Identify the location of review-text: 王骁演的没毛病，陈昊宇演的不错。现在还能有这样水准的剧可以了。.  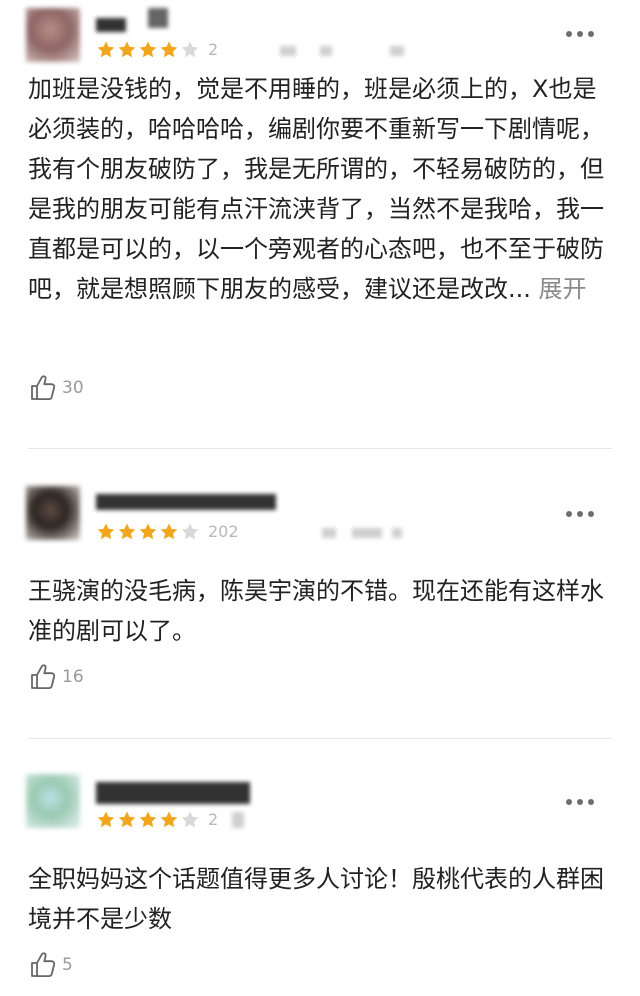
(316, 611).